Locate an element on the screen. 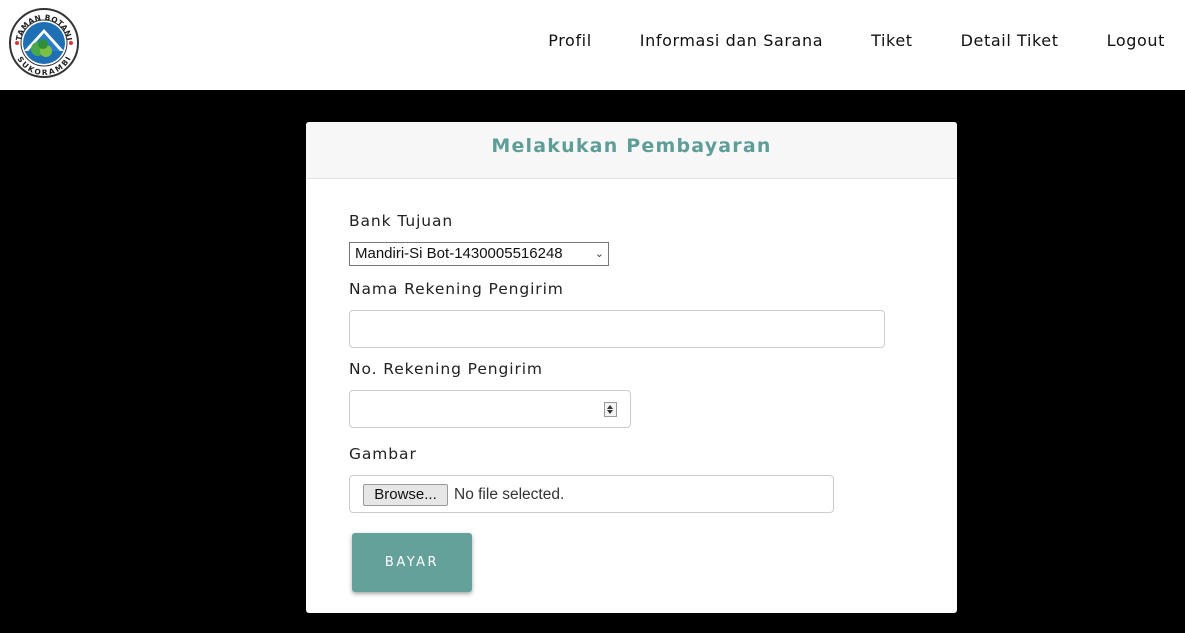  taman-botani-logo: TAMAN BOTANI SUKORAMBI is located at coordinates (44, 43).